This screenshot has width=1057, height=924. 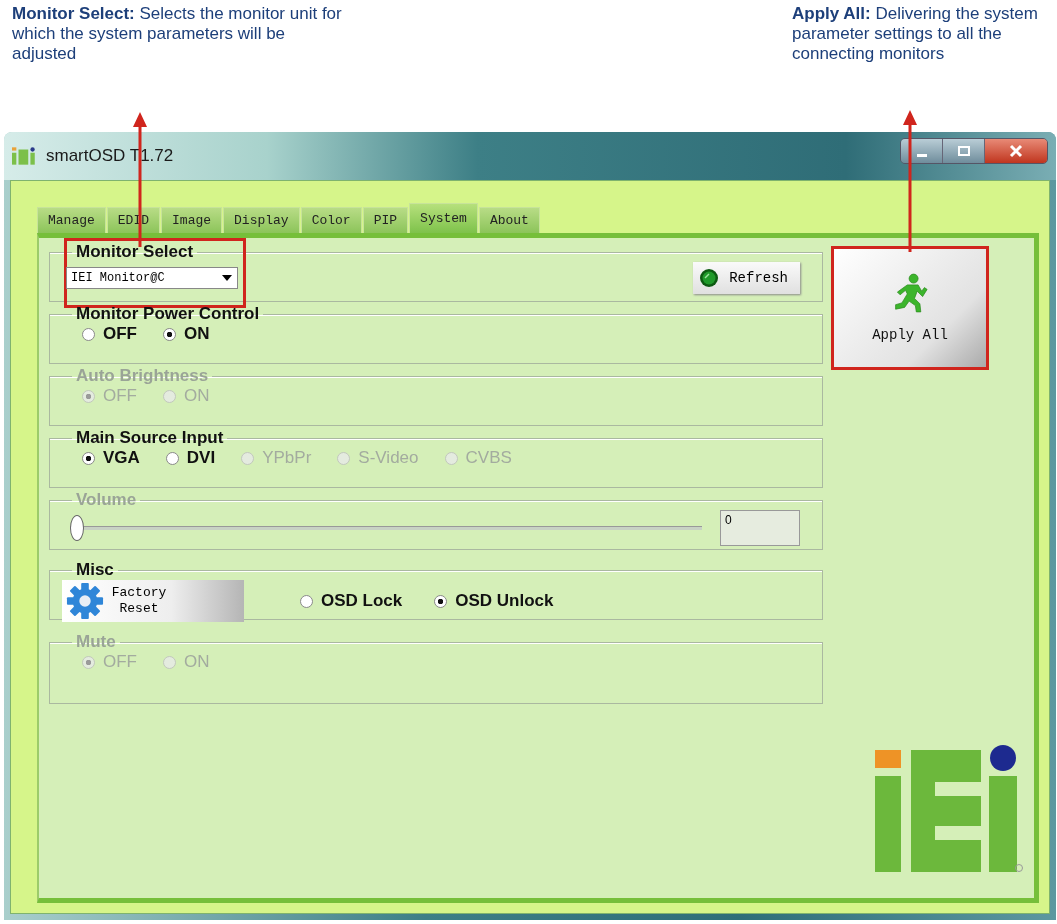 I want to click on close-button, so click(x=1016, y=151).